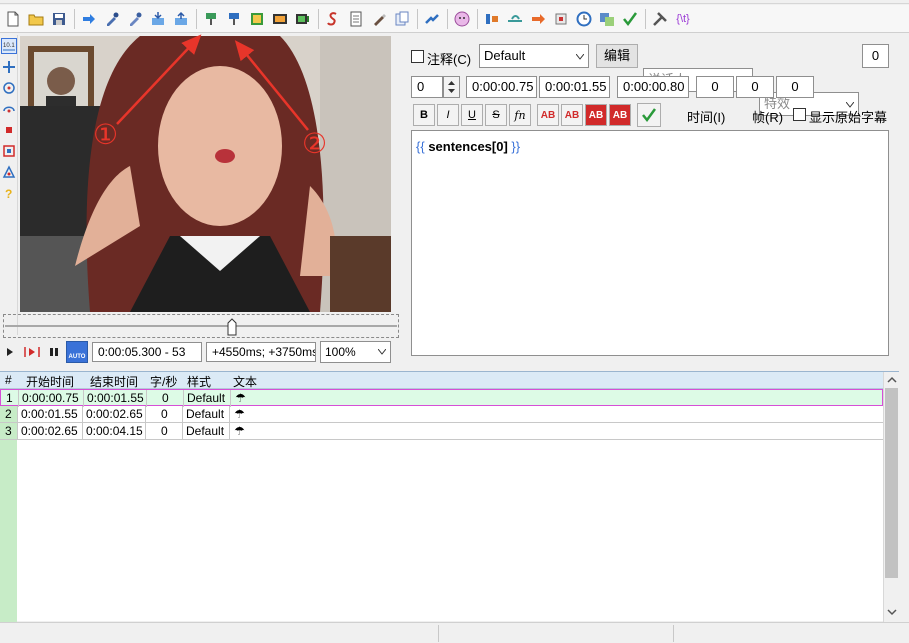  Describe the element at coordinates (683, 19) in the screenshot. I see `regex-icon: {\t}` at that location.